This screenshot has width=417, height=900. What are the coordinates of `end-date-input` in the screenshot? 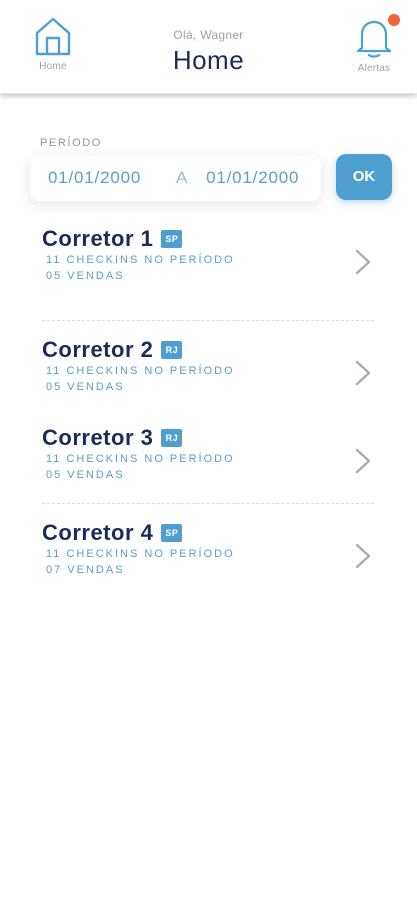 It's located at (261, 178).